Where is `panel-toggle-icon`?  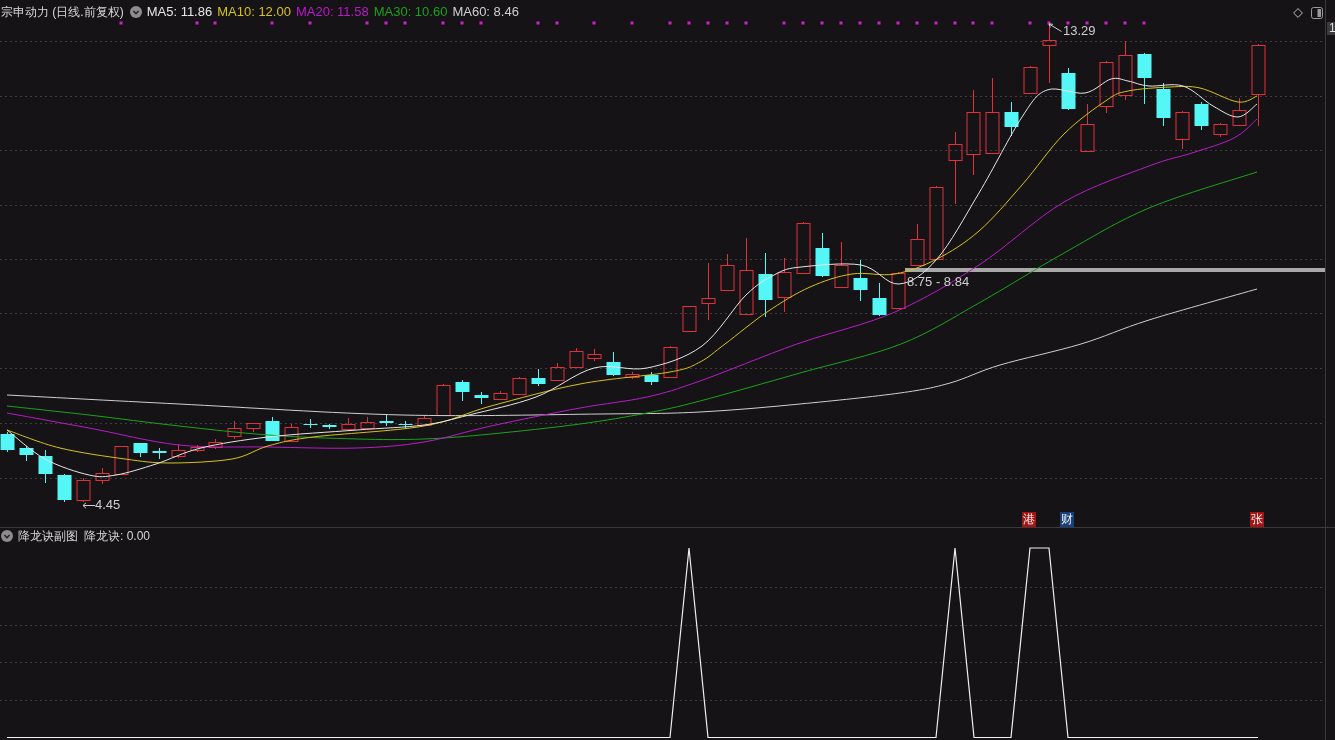
panel-toggle-icon is located at coordinates (1317, 13).